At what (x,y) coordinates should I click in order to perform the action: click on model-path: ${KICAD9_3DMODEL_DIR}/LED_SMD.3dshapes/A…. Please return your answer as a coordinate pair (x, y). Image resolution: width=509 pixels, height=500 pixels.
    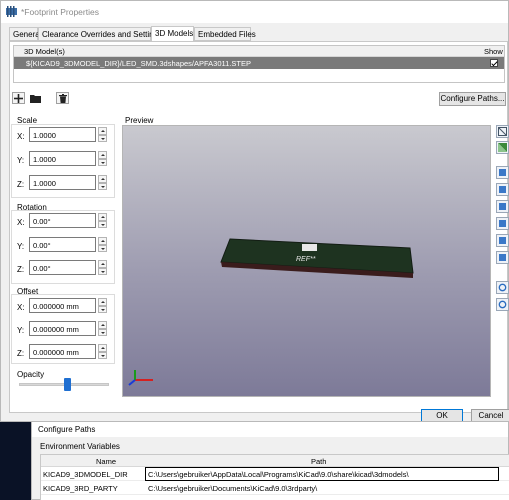
    Looking at the image, I should click on (138, 63).